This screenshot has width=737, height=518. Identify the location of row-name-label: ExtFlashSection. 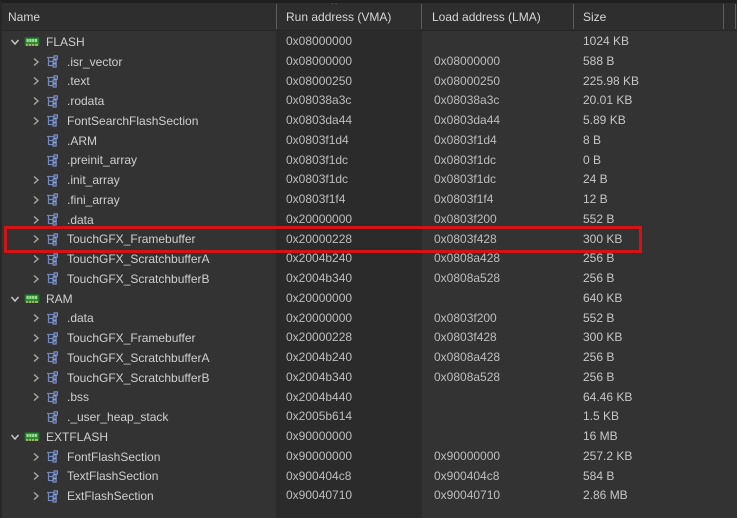
(110, 496).